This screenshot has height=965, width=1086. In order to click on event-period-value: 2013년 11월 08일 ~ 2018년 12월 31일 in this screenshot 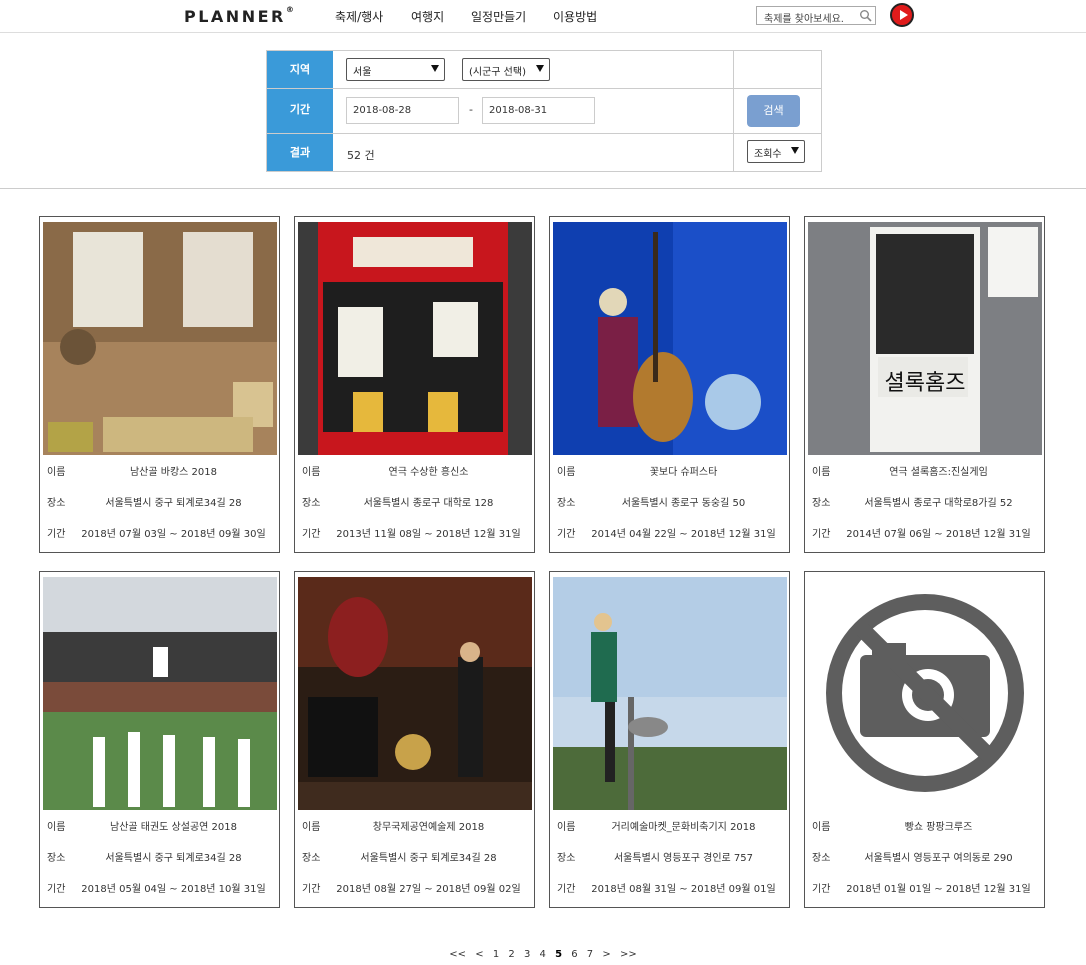, I will do `click(428, 534)`.